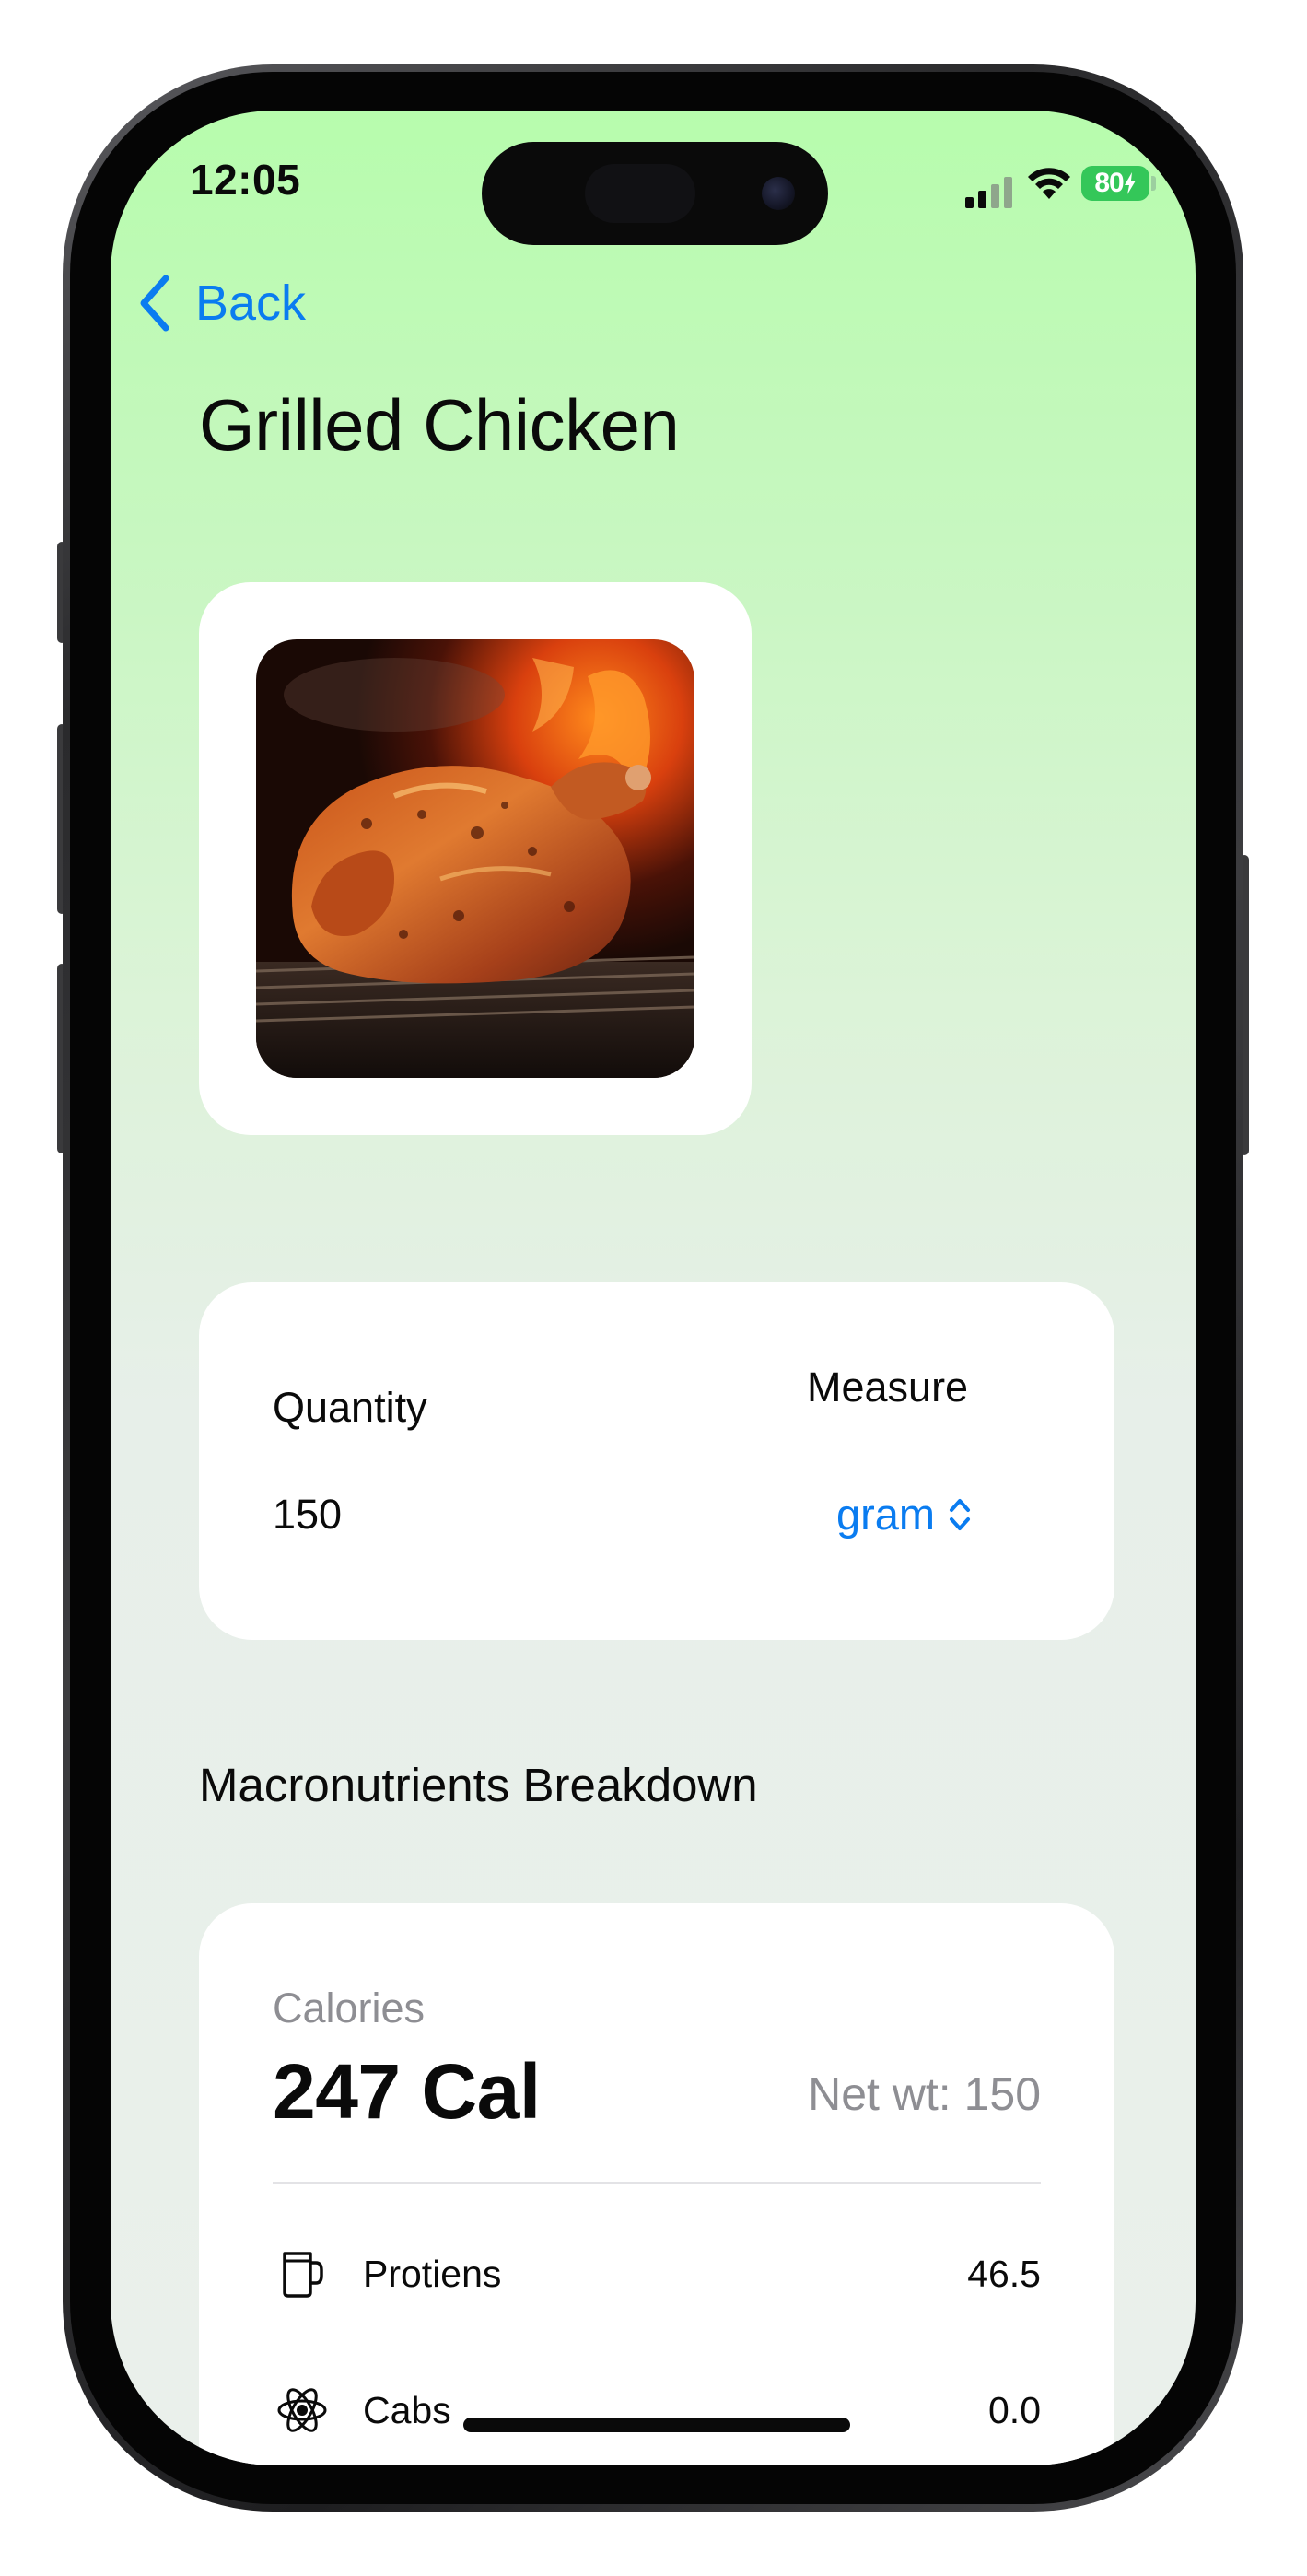 Image resolution: width=1307 pixels, height=2576 pixels. Describe the element at coordinates (886, 1514) in the screenshot. I see `measure-value: gram` at that location.